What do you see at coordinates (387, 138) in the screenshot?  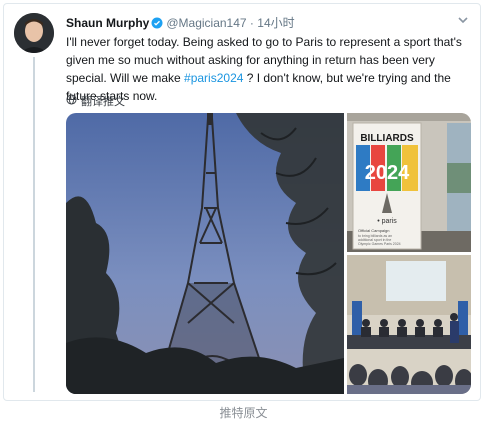 I see `banner-title: BILLIARDS` at bounding box center [387, 138].